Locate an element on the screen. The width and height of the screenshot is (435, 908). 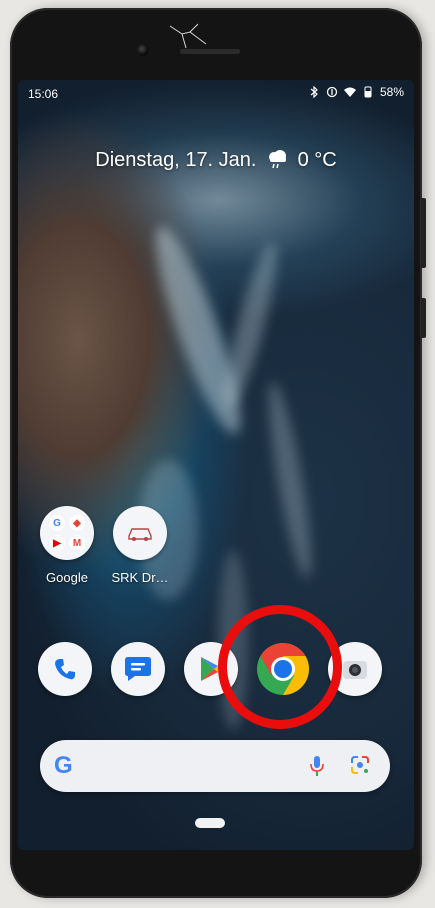
camera-icon is located at coordinates (355, 670).